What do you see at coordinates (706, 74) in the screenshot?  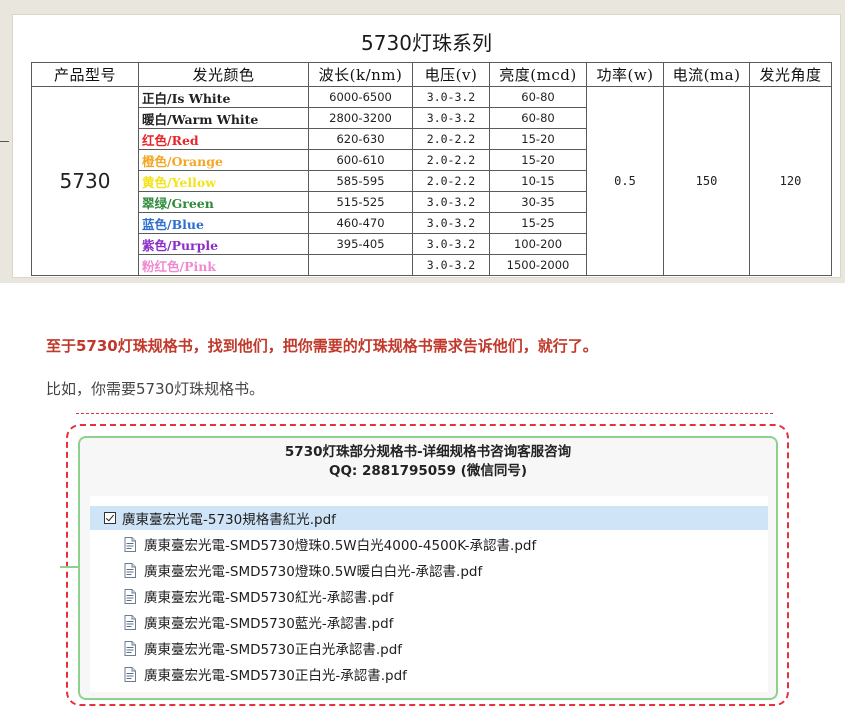 I see `header-current: 电流(ma)` at bounding box center [706, 74].